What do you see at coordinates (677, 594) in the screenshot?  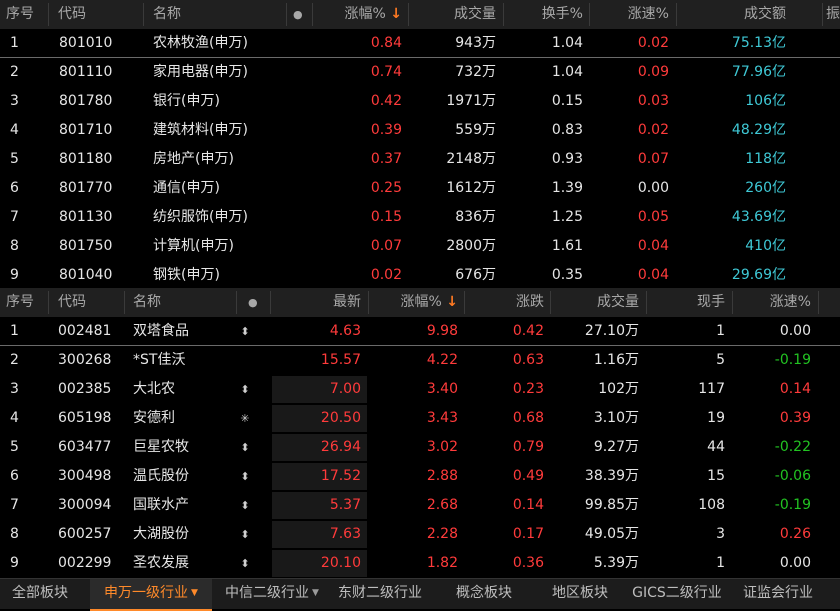 I see `tab-7: GICS二级行业` at bounding box center [677, 594].